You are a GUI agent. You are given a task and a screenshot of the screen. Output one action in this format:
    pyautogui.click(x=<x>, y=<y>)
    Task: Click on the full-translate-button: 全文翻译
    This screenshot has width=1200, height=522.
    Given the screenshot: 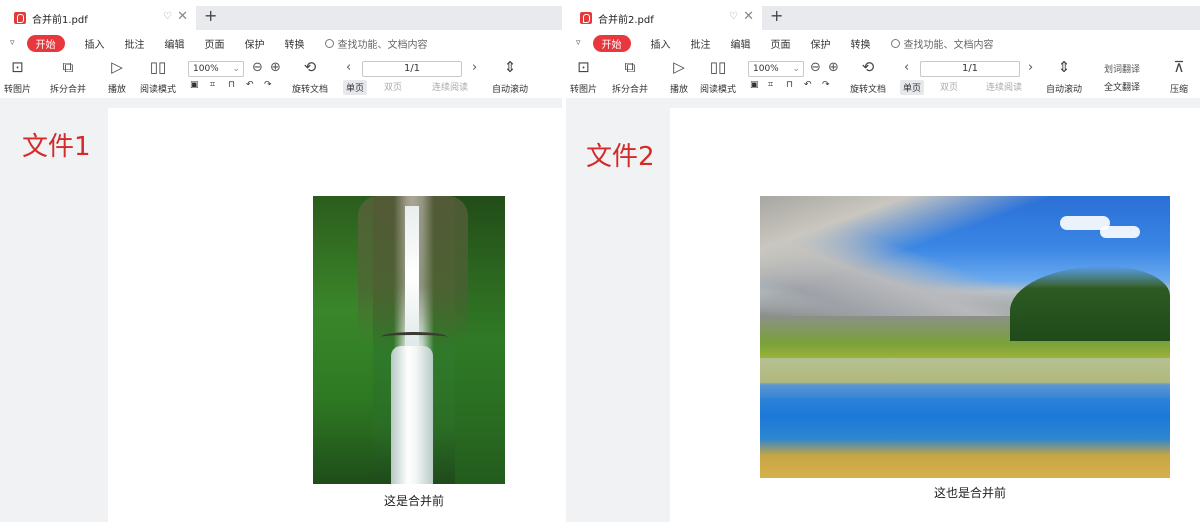 What is the action you would take?
    pyautogui.click(x=1122, y=86)
    